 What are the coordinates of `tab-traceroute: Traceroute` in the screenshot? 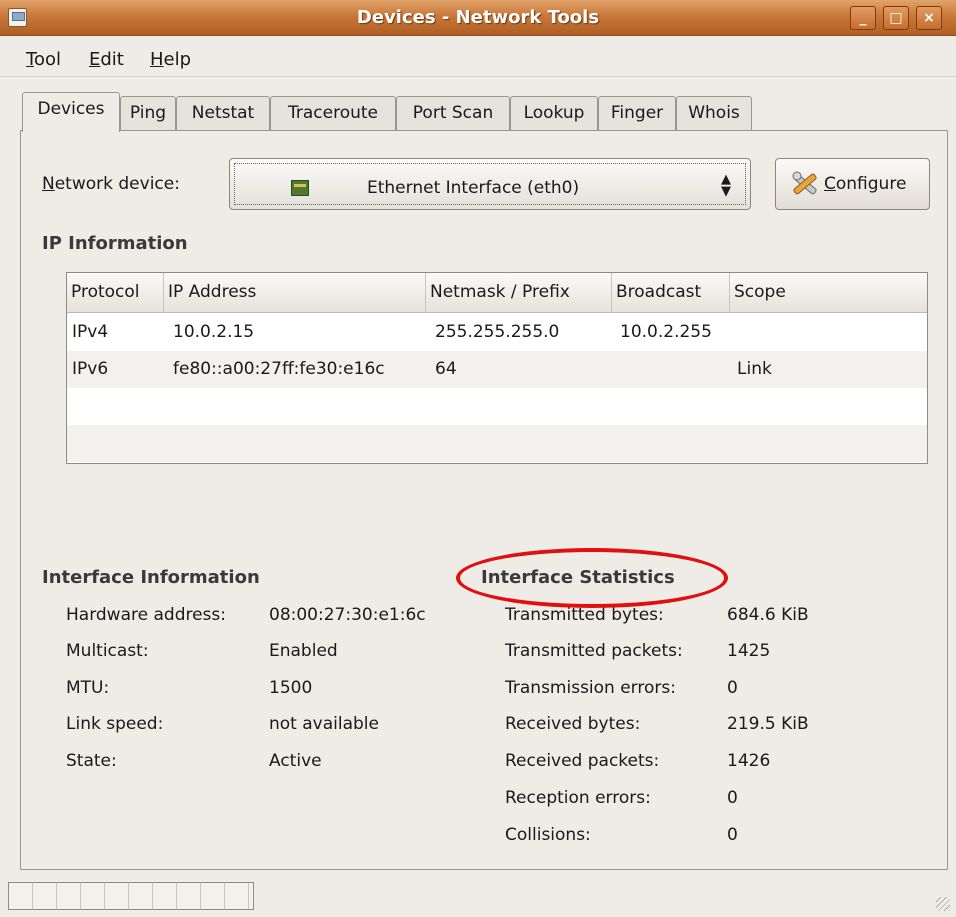 It's located at (333, 113).